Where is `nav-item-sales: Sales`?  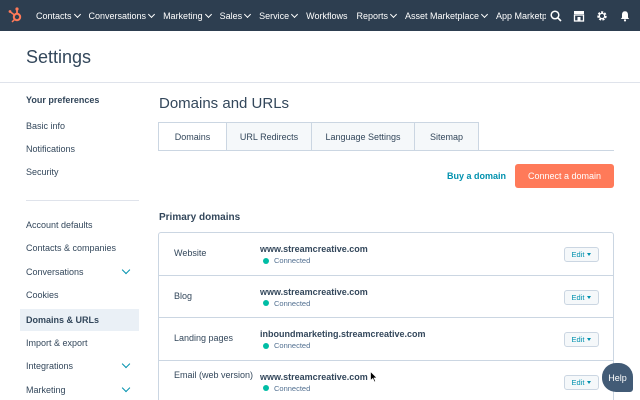 nav-item-sales: Sales is located at coordinates (235, 15).